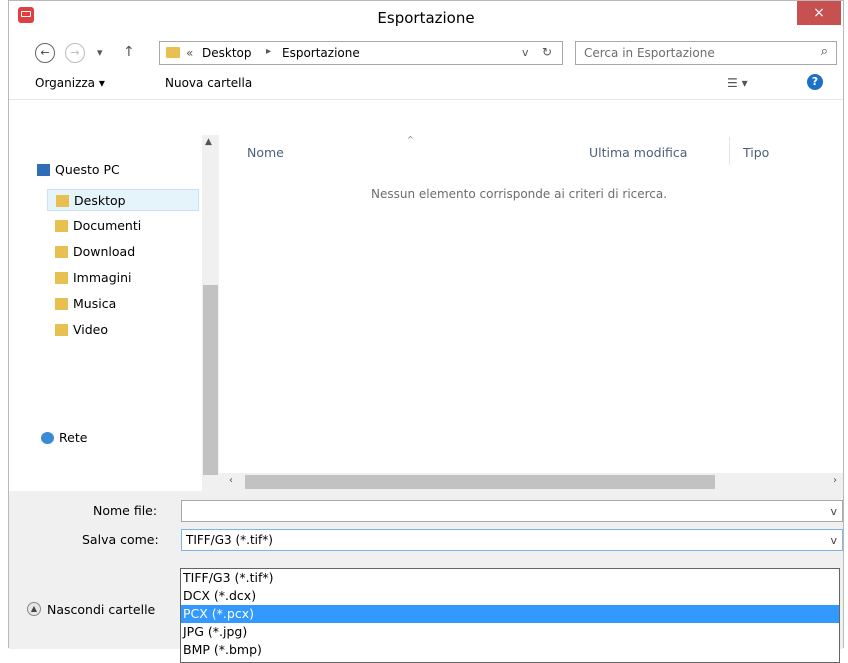  I want to click on window-title: Esportazione, so click(426, 18).